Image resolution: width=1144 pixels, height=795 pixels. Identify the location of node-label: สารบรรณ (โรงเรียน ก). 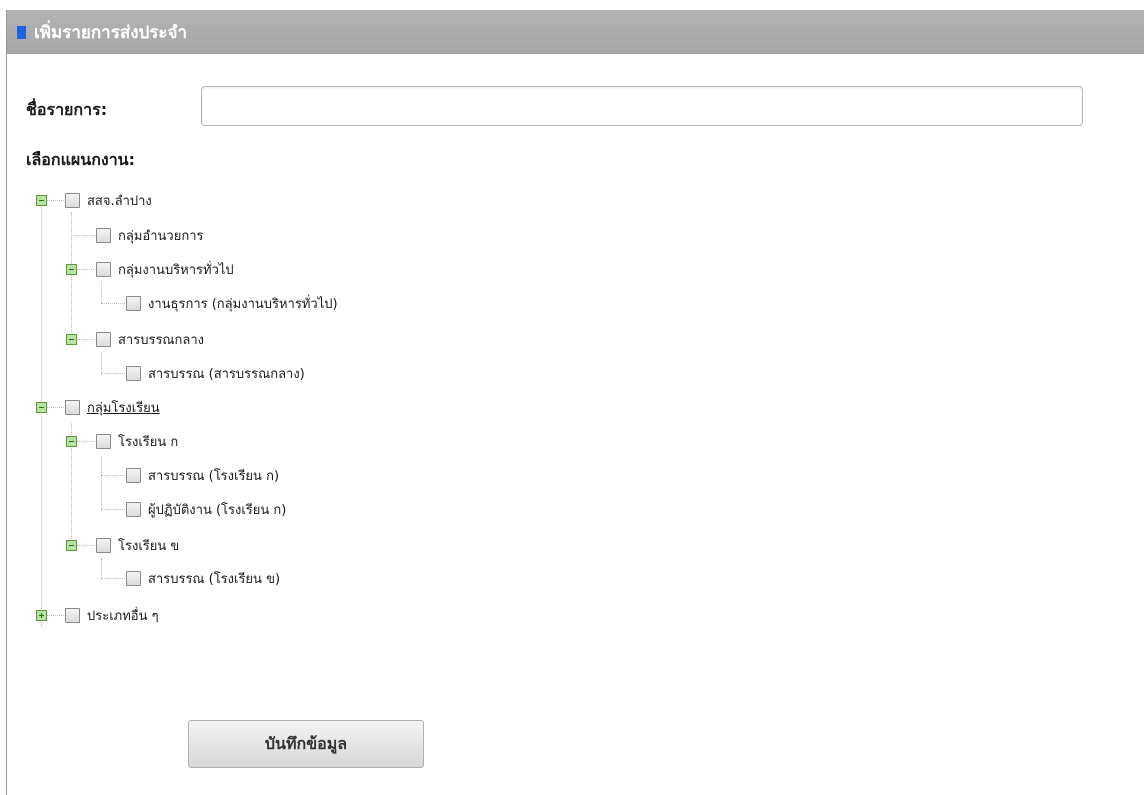
(214, 476).